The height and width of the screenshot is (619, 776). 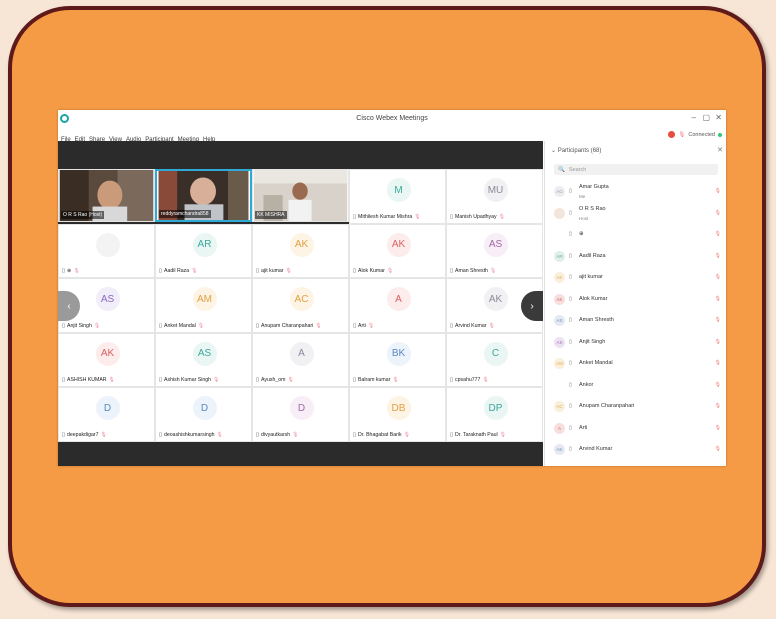 What do you see at coordinates (181, 326) in the screenshot?
I see `participant-tile-label: ▯ Anket Mandal 🎙` at bounding box center [181, 326].